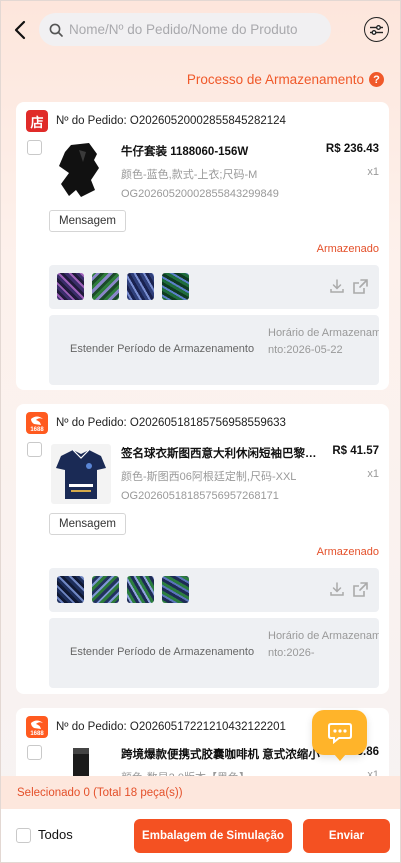 This screenshot has height=863, width=401. I want to click on chat-bubble-icon, so click(339, 733).